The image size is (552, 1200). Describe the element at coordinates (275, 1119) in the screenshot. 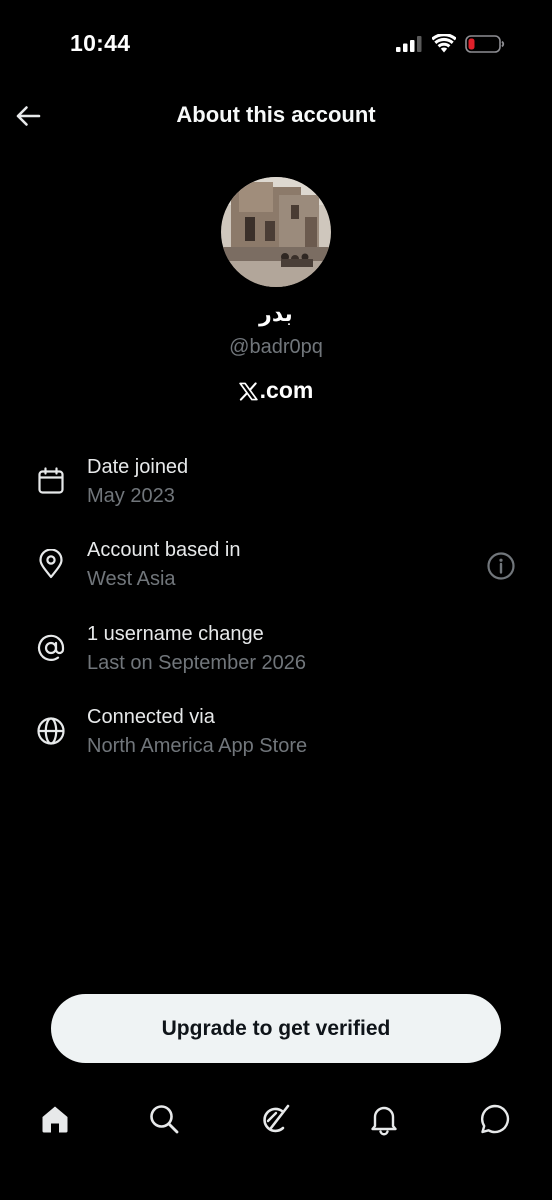

I see `grok-icon` at that location.